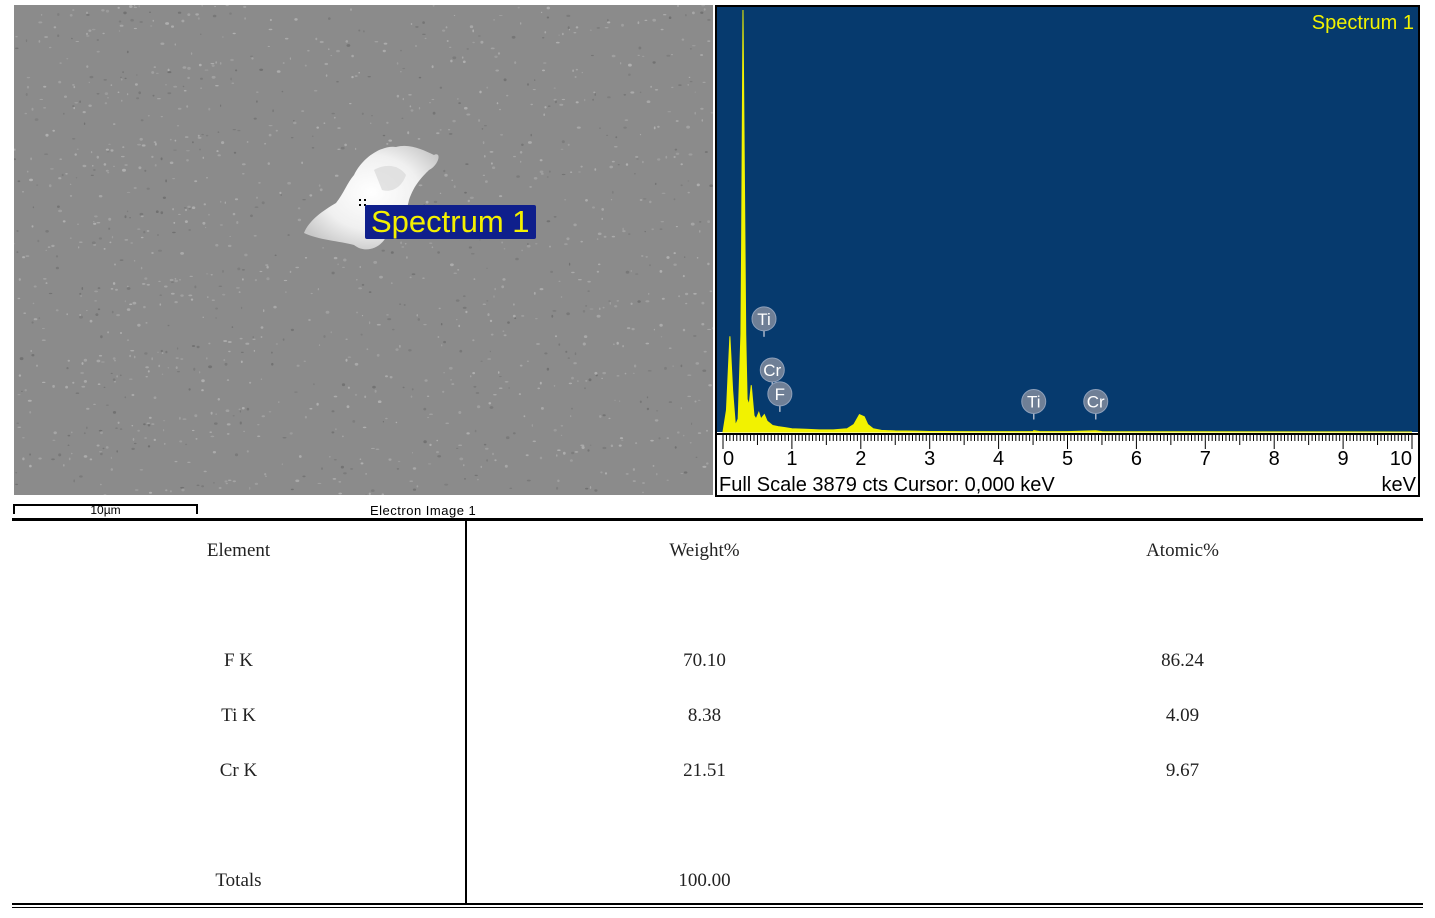  Describe the element at coordinates (1363, 23) in the screenshot. I see `spectrum-title: Spectrum 1` at that location.